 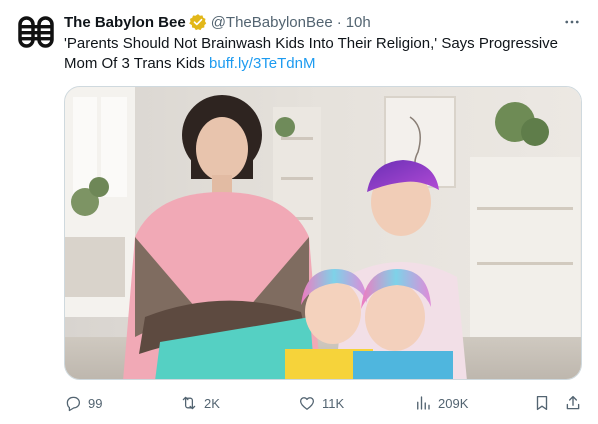 I want to click on action-bar: 99 2K 11K 209K, so click(x=325, y=403).